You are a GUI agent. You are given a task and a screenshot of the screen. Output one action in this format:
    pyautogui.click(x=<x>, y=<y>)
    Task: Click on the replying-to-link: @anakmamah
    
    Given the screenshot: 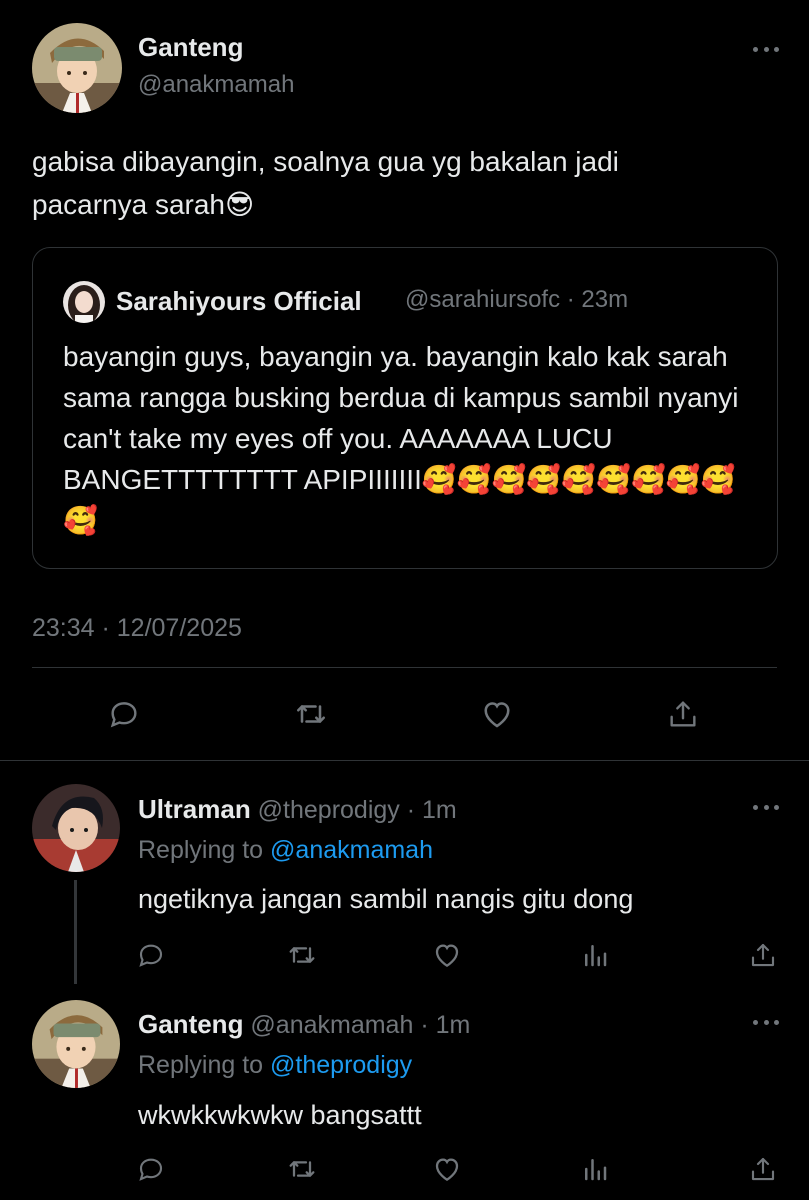 What is the action you would take?
    pyautogui.click(x=351, y=850)
    